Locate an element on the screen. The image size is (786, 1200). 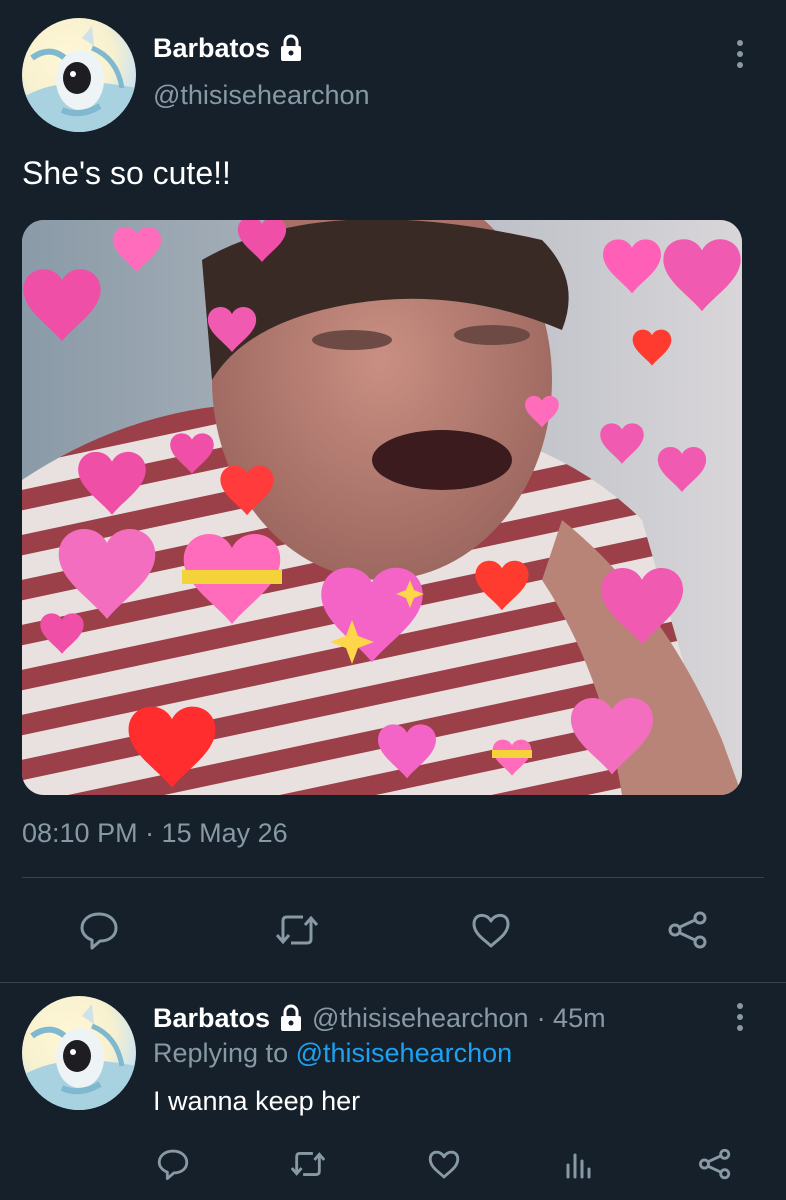
retweet-button is located at coordinates (297, 930).